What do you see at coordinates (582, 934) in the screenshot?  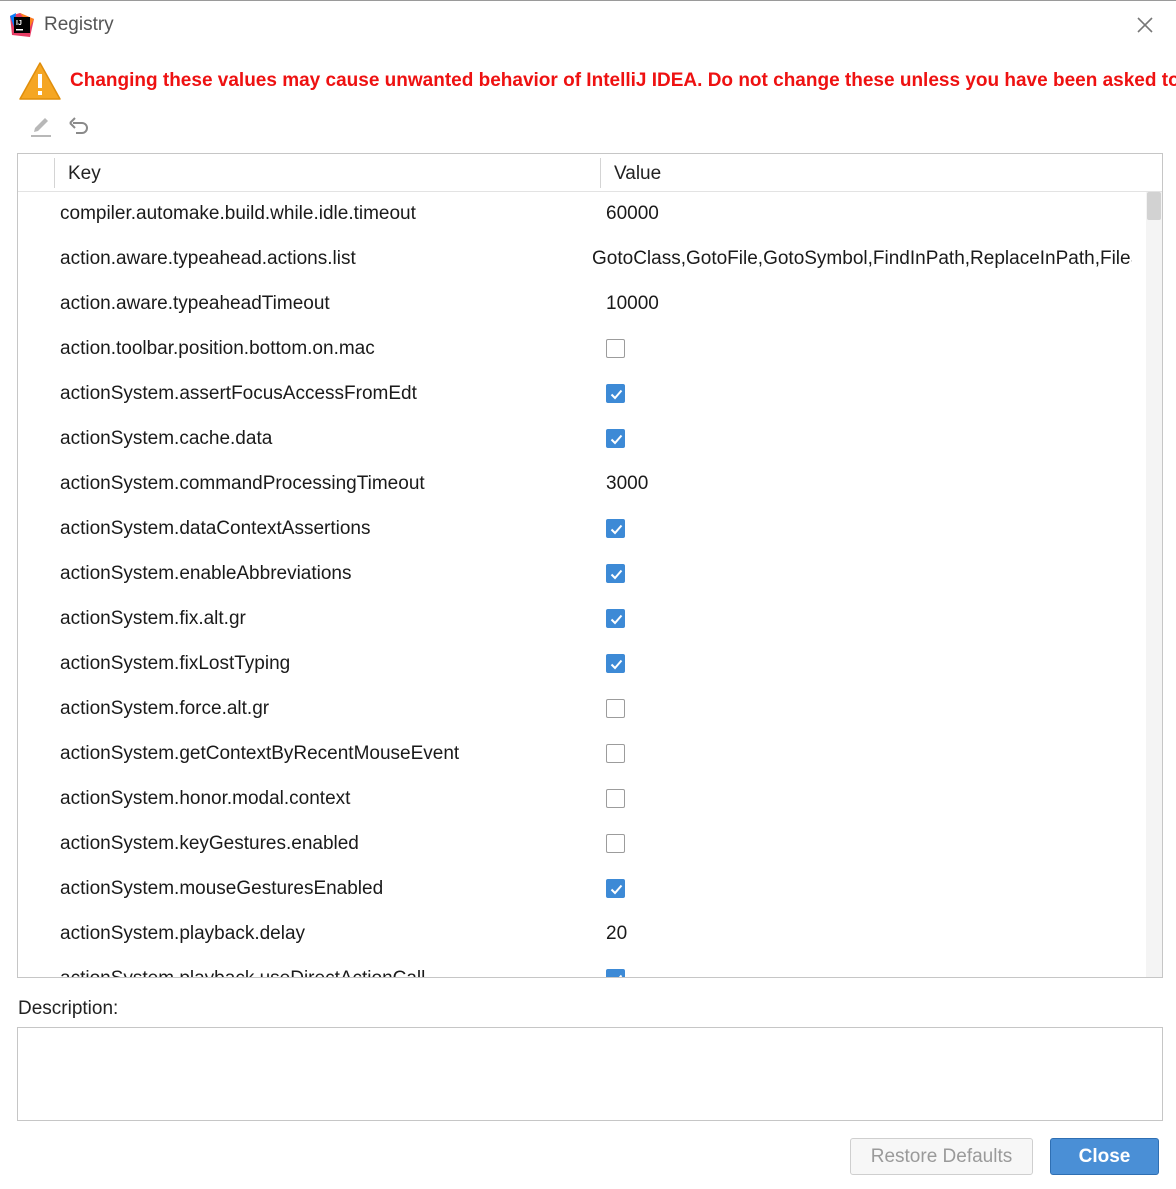 I see `table-row: actionSystem.playback.delay 20` at bounding box center [582, 934].